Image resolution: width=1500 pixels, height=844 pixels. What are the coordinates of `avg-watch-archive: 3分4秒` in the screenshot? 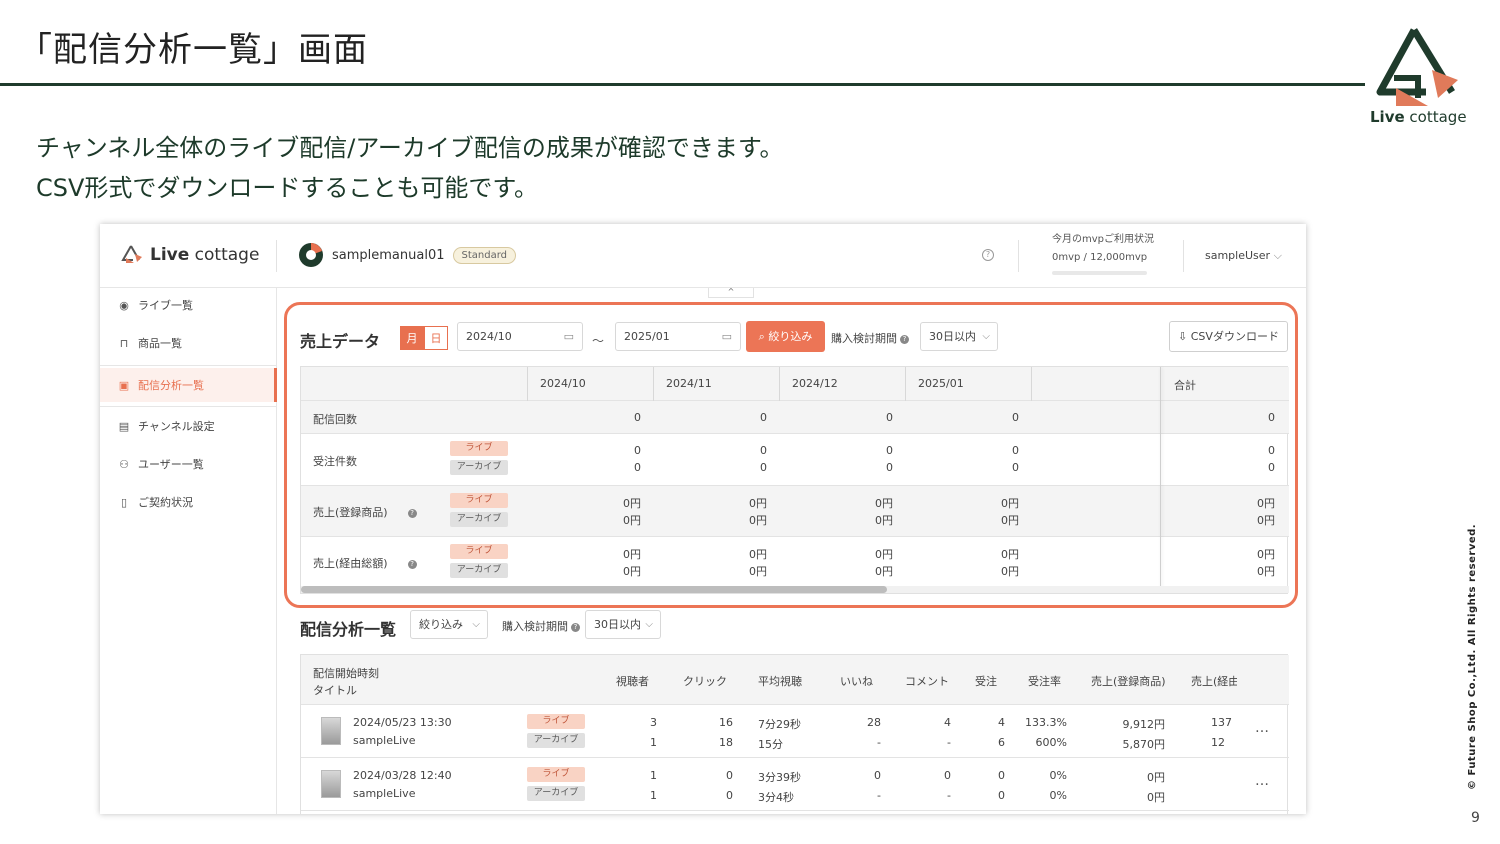 It's located at (776, 797).